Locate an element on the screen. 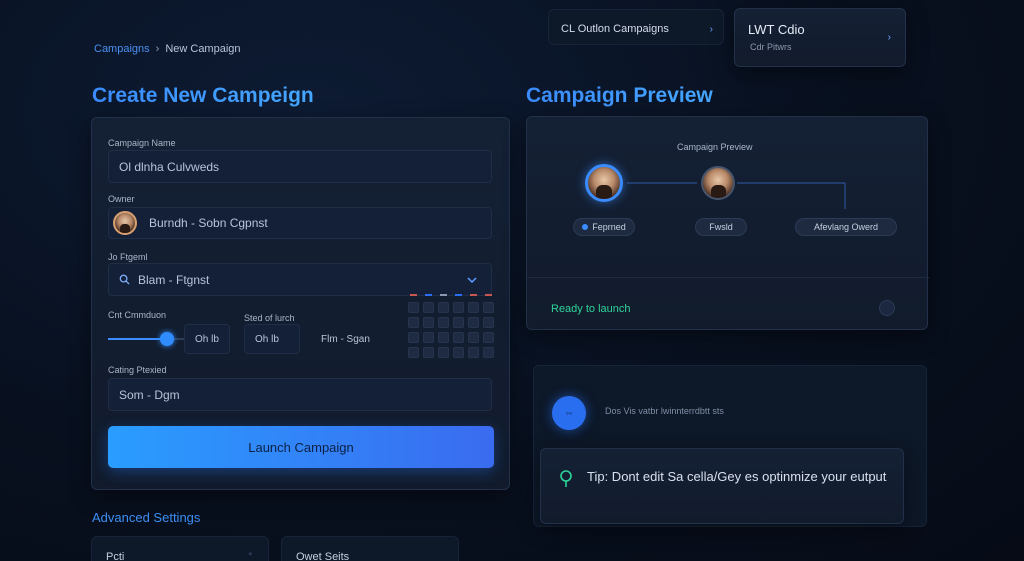  campaign-name-value: Ol dlnha Culvweds is located at coordinates (169, 166).